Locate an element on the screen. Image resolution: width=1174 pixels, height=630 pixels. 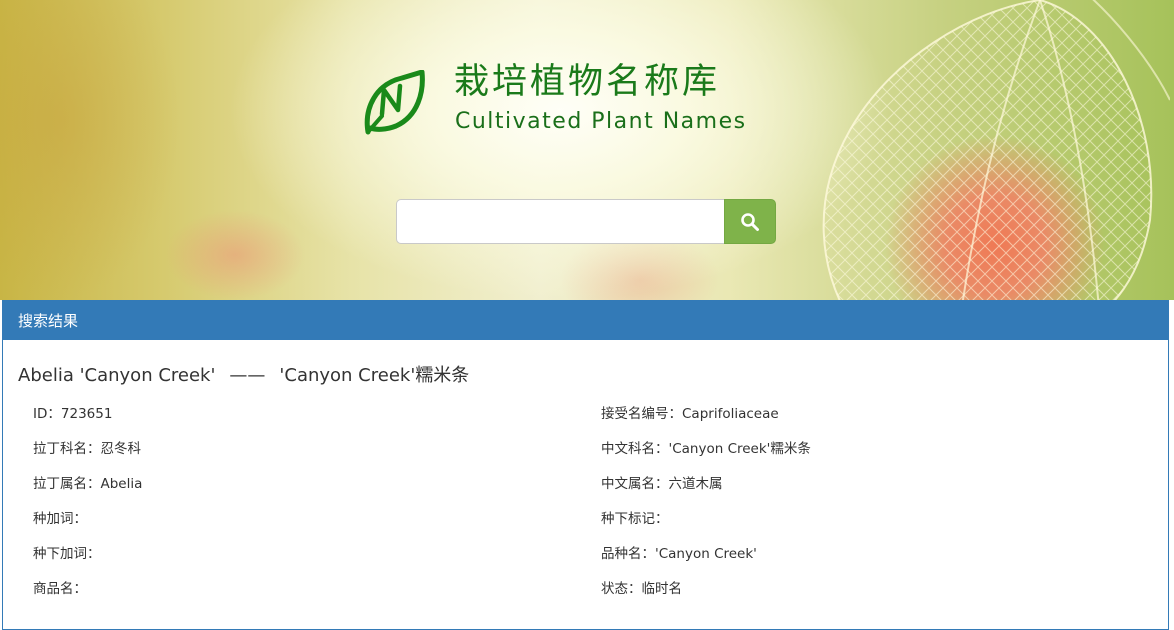
field-accepted-name-id: 接受名编号：Caprifoliaceae is located at coordinates (690, 412).